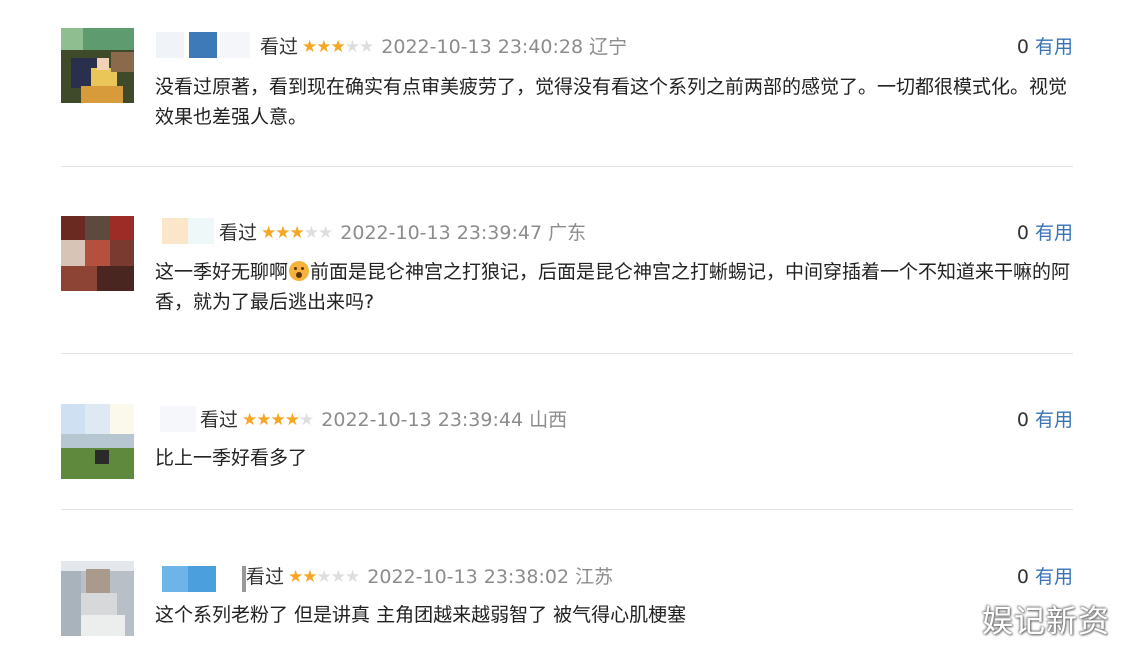  Describe the element at coordinates (594, 577) in the screenshot. I see `comment-location: 江苏` at that location.